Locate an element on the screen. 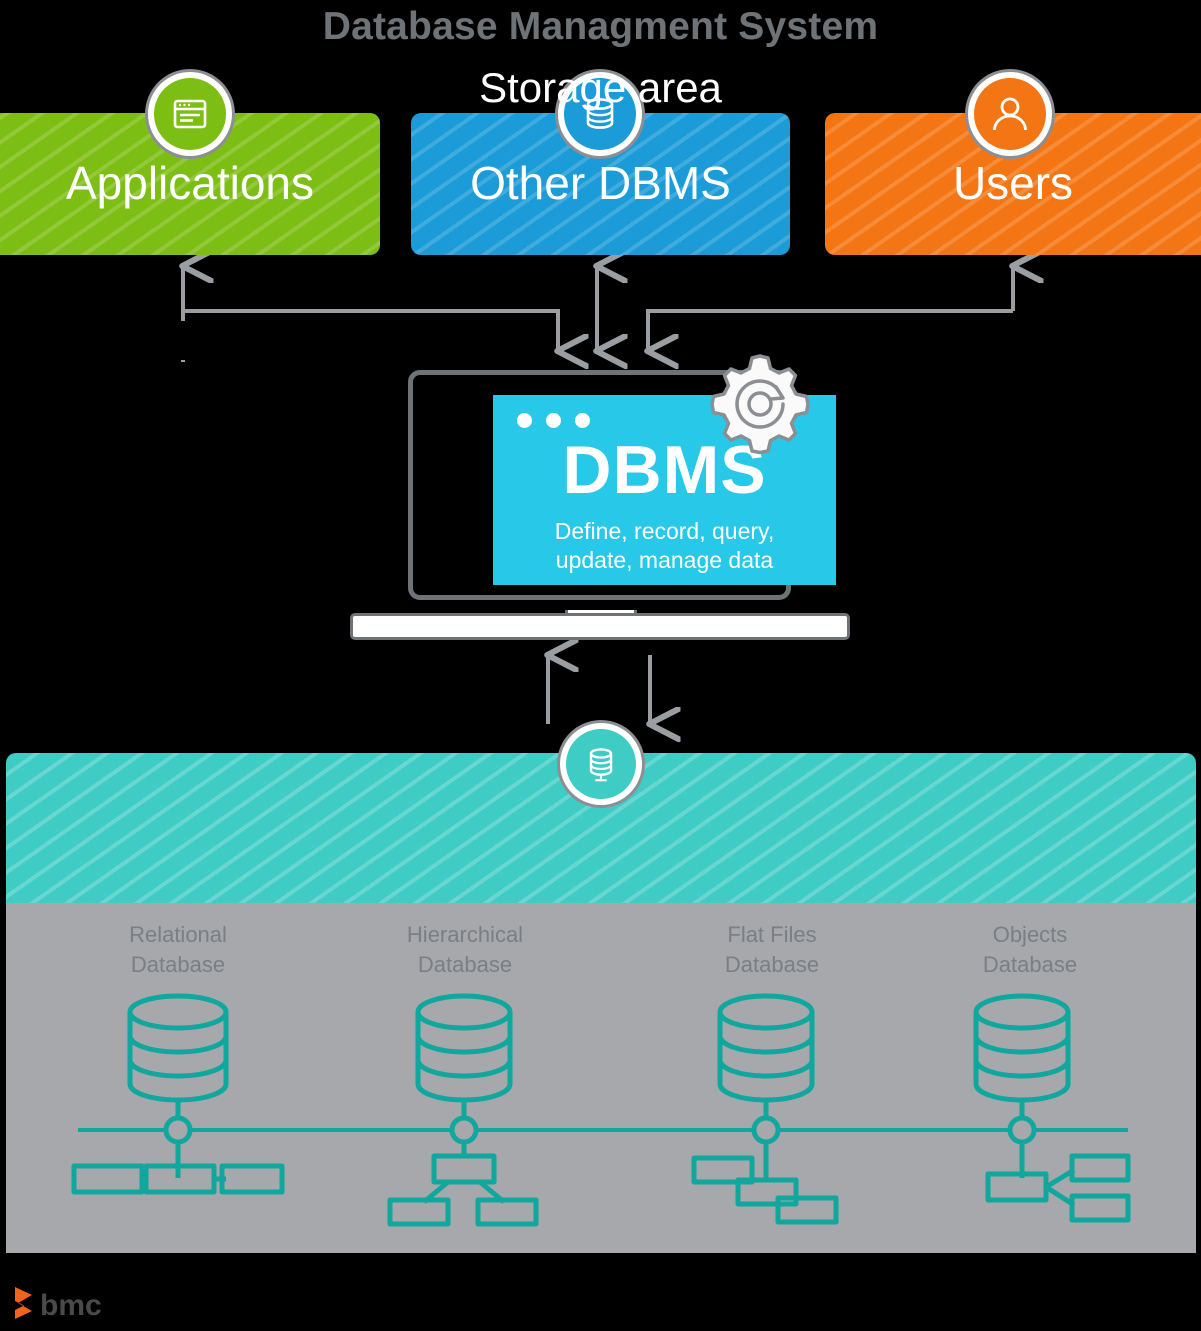  bmc-mark-icon is located at coordinates (23, 1303).